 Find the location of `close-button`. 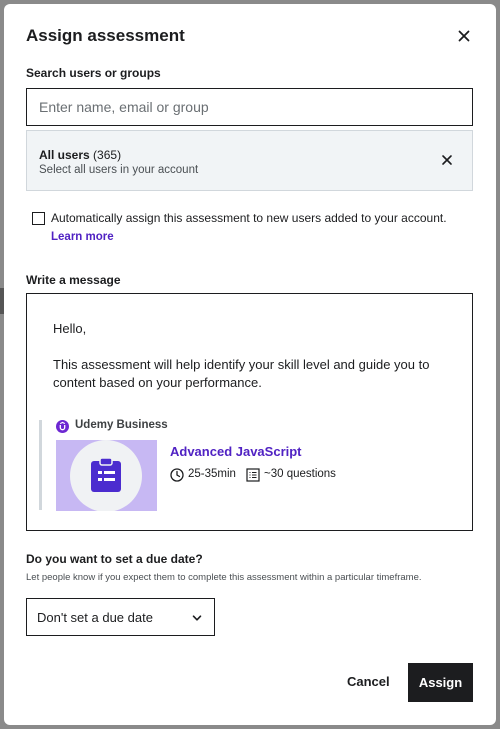

close-button is located at coordinates (464, 36).